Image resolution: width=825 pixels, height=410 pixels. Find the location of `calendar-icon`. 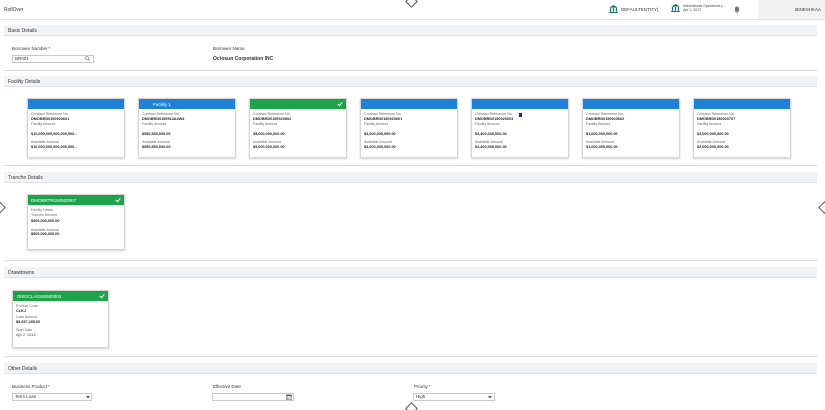

calendar-icon is located at coordinates (289, 397).